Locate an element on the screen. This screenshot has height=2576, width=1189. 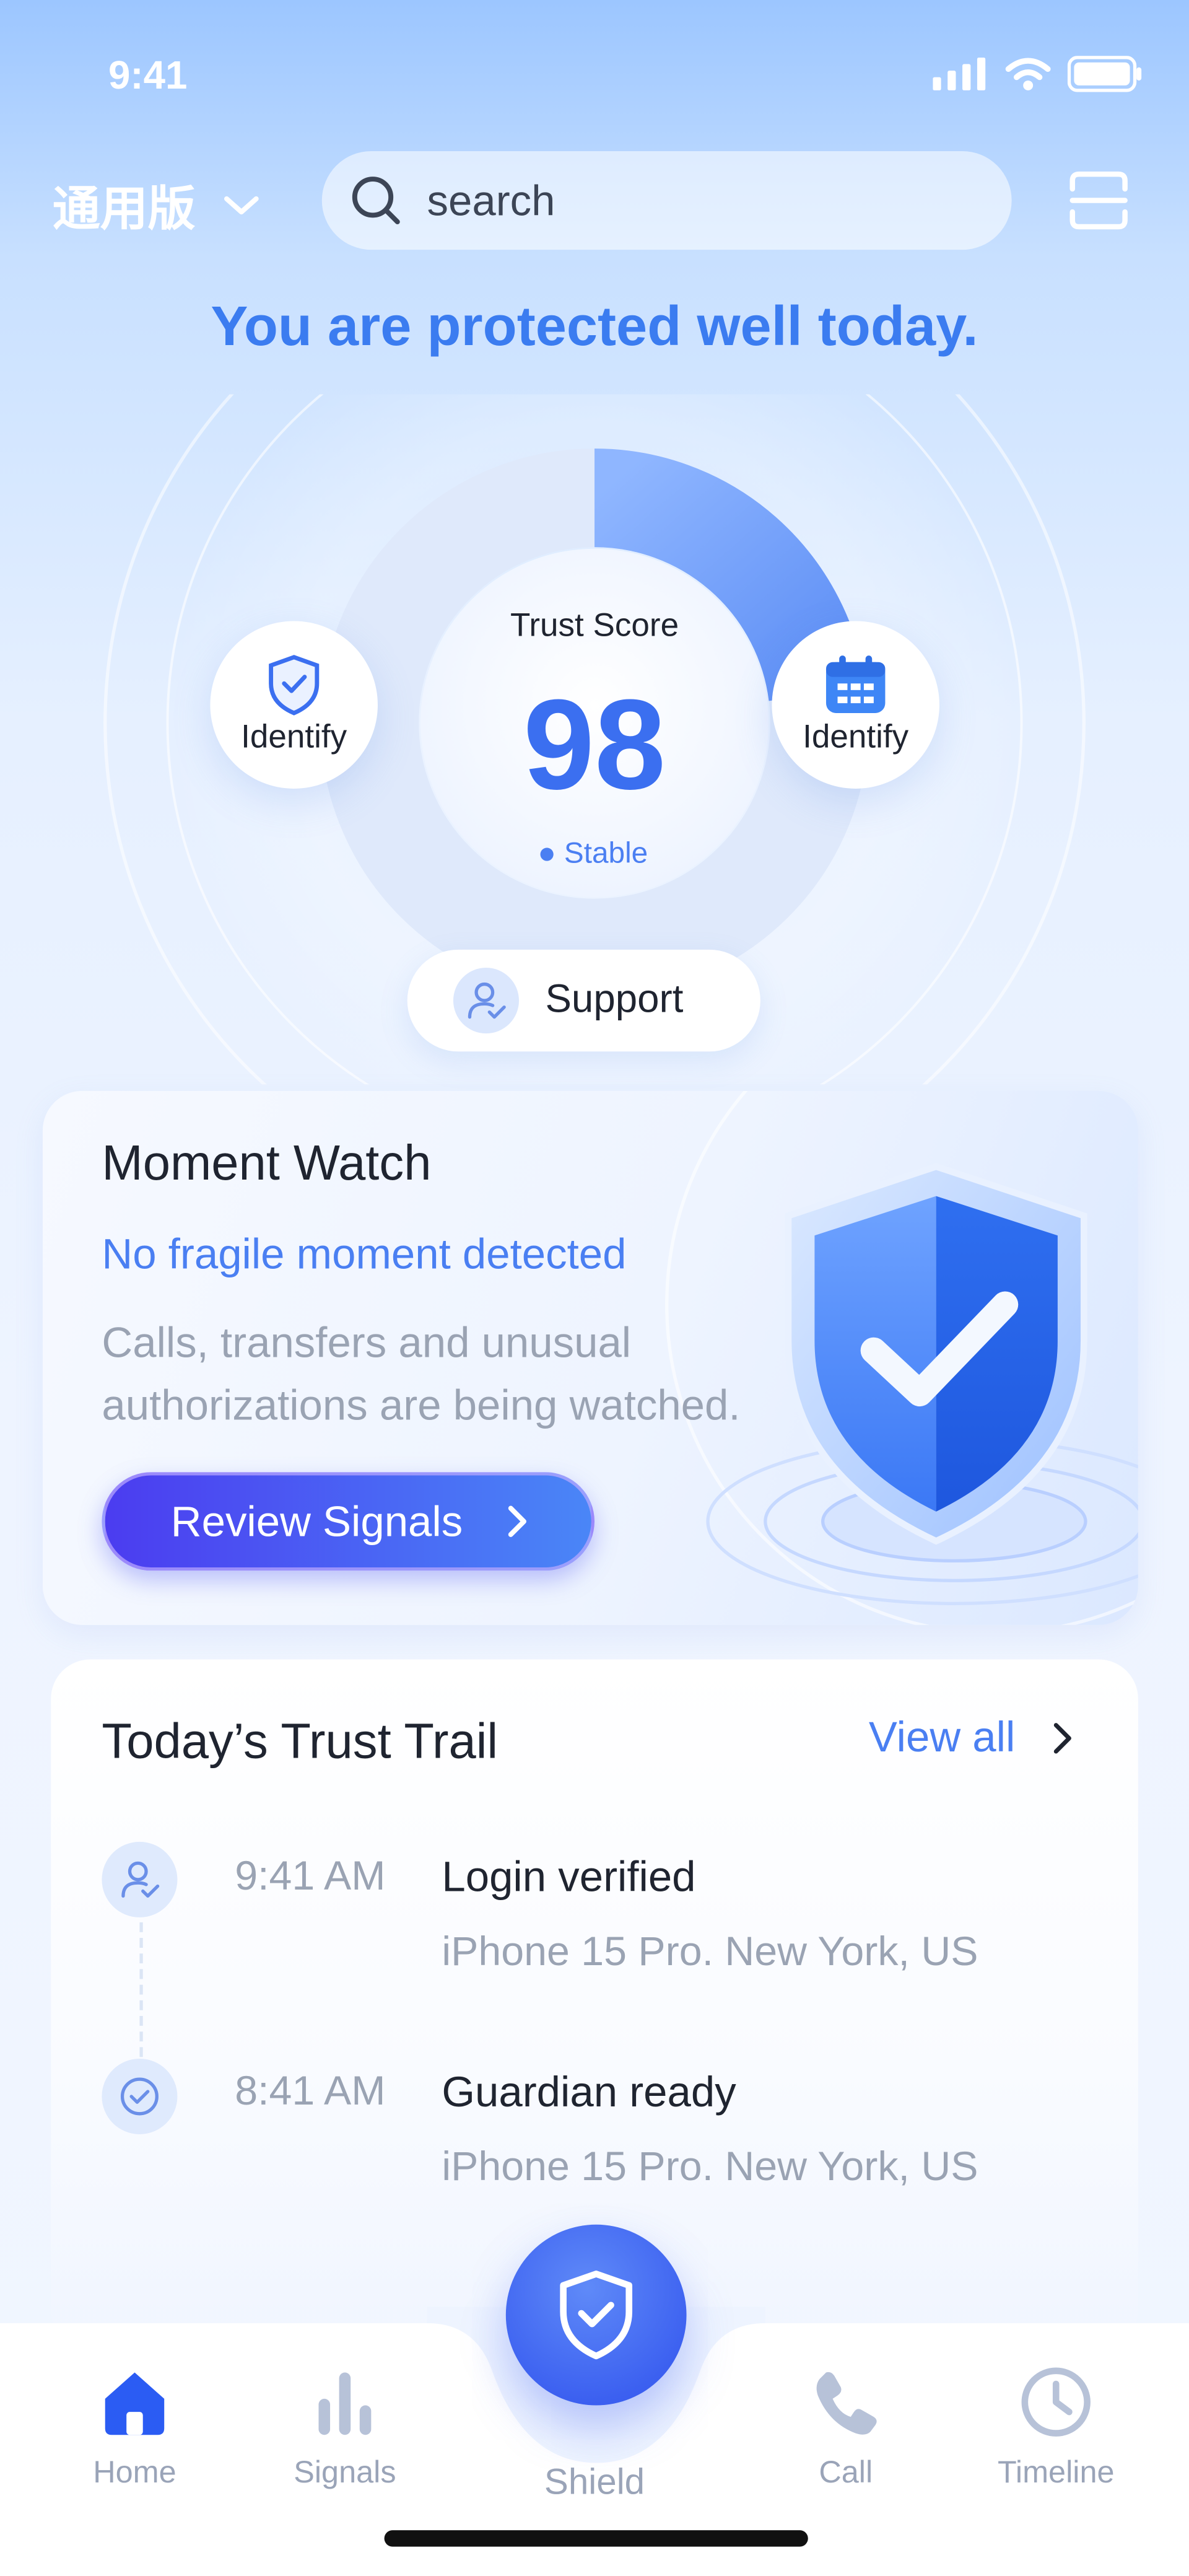
scan-icon is located at coordinates (1098, 200).